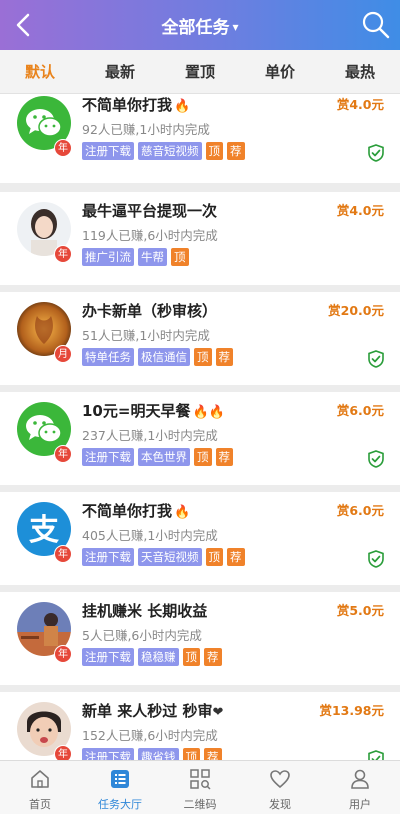 This screenshot has height=814, width=400. Describe the element at coordinates (280, 804) in the screenshot. I see `tabbar-label: 发现` at that location.